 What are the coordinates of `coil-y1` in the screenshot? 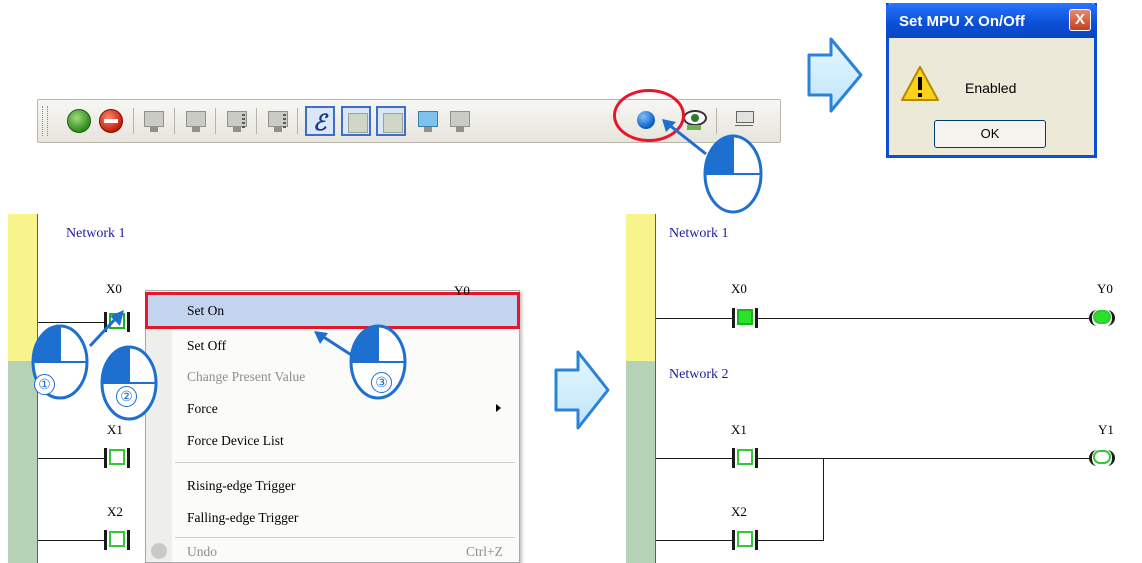 It's located at (1102, 458).